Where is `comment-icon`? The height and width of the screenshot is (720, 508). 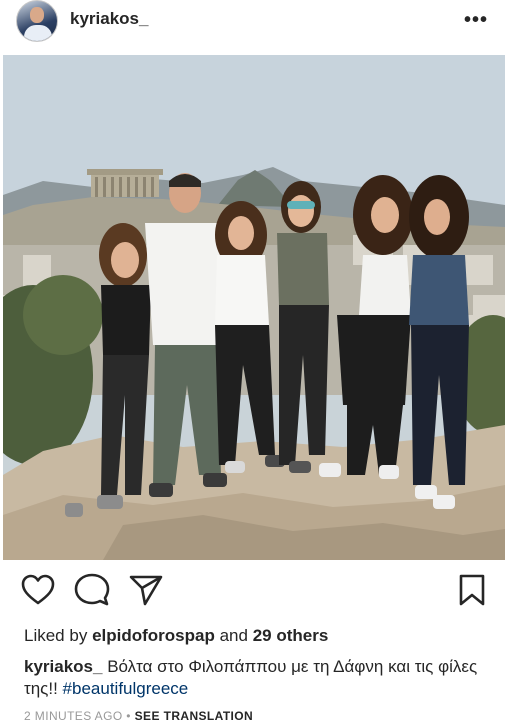
comment-icon is located at coordinates (92, 590).